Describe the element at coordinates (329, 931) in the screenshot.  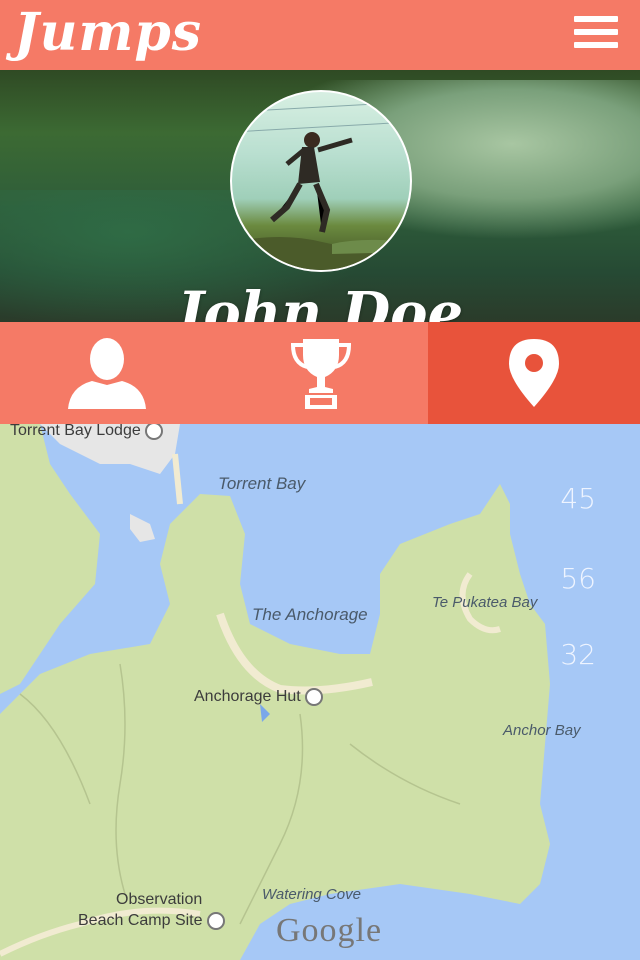
I see `google-attribution-logo: Google` at that location.